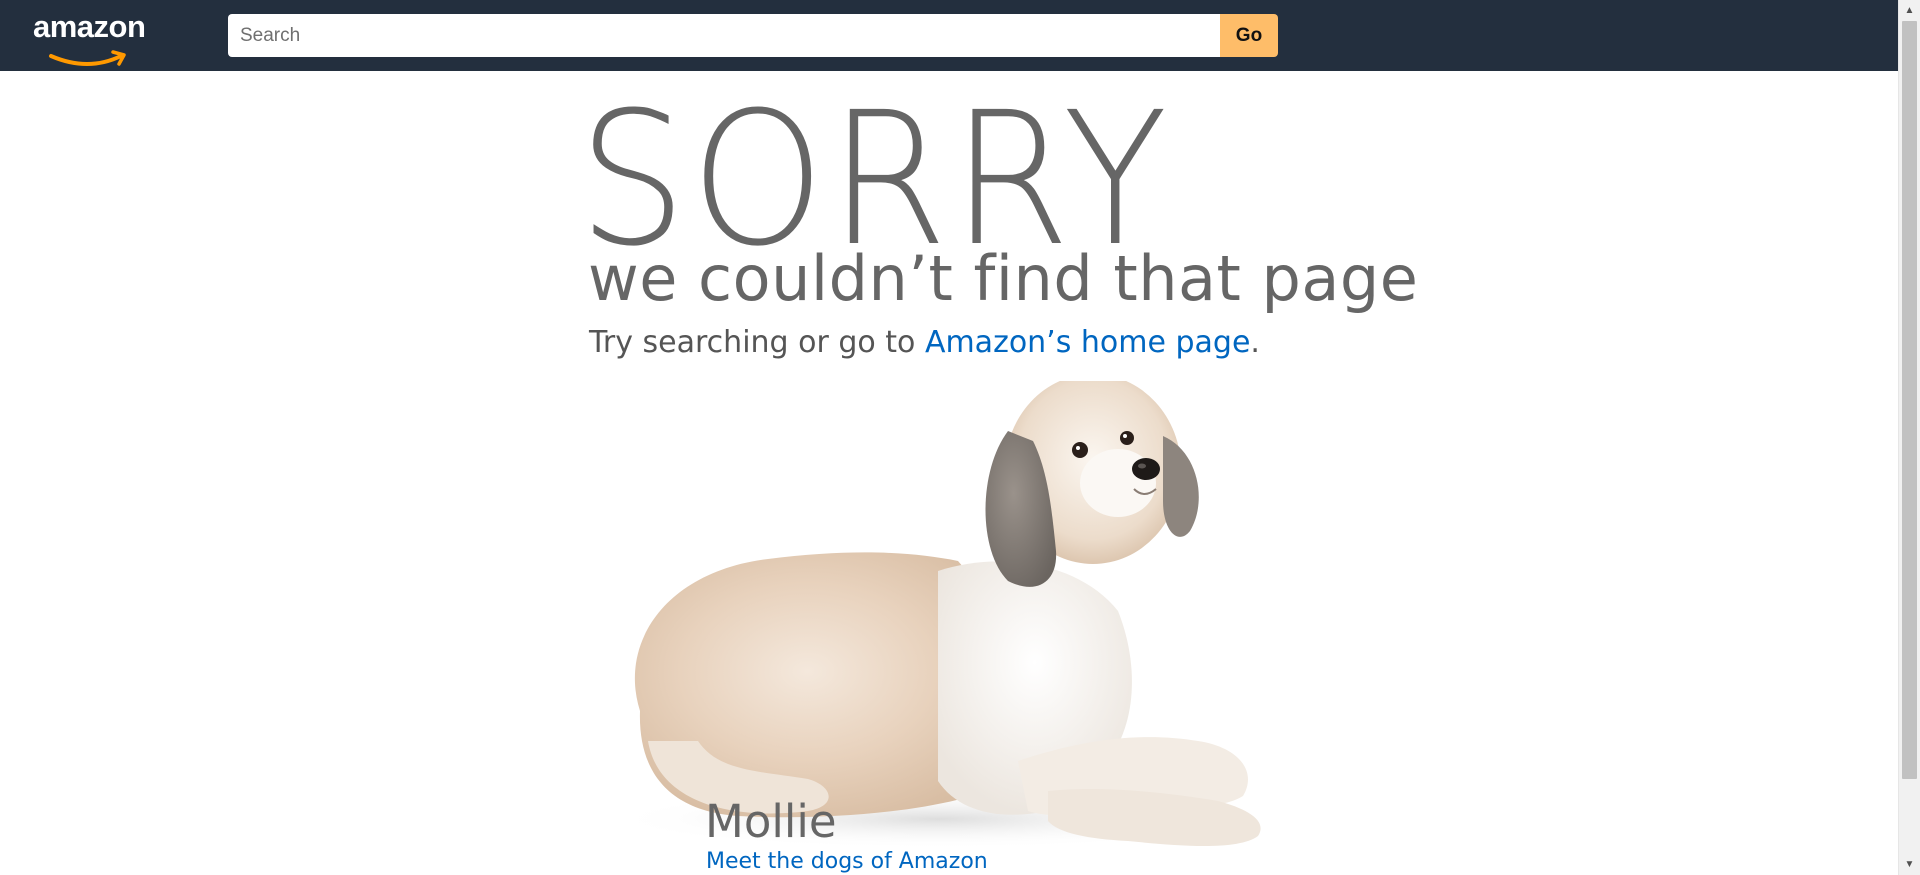 The image size is (1920, 875). What do you see at coordinates (1909, 10) in the screenshot?
I see `scroll-up-icon: ▲` at bounding box center [1909, 10].